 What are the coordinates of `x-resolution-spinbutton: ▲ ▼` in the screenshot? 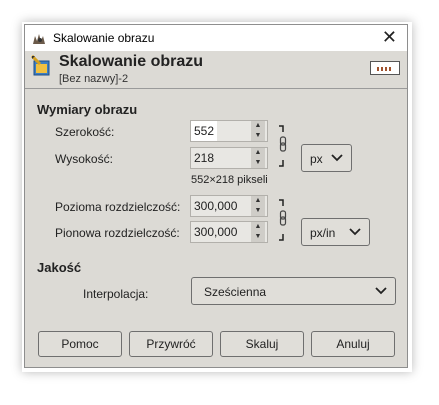 It's located at (229, 206).